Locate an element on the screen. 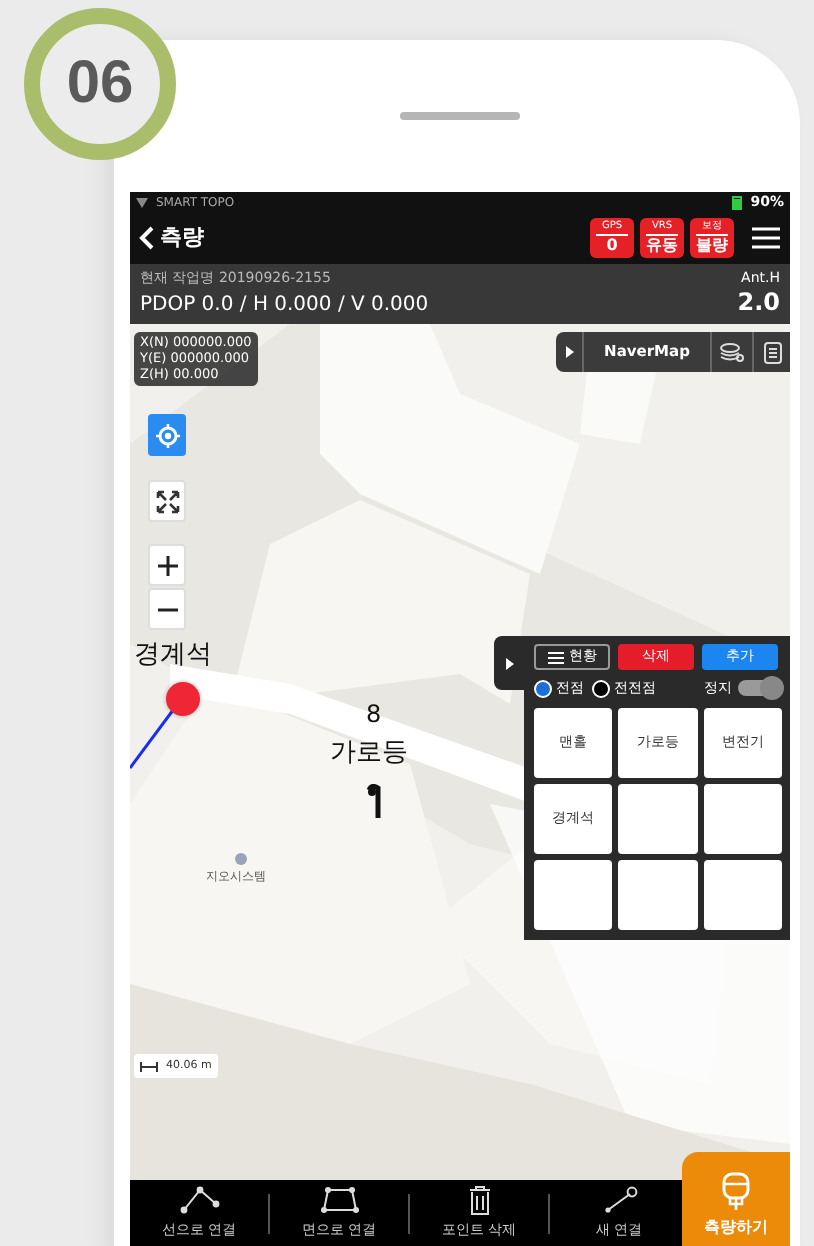  step-number: 06 is located at coordinates (100, 84).